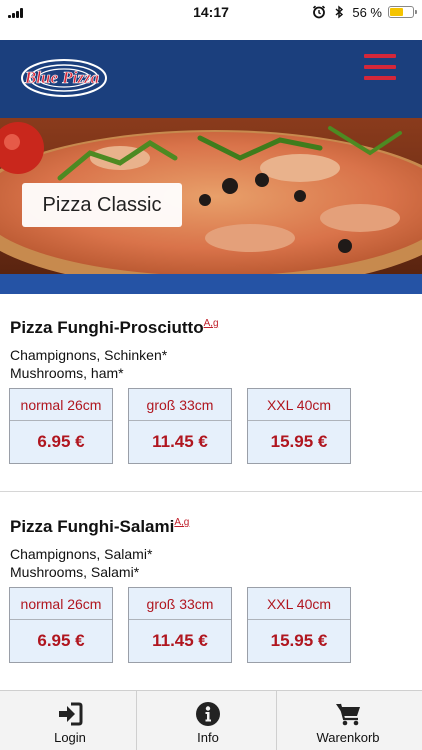  I want to click on product-description: Champignons, Schinken* Mushrooms, ham*, so click(88, 364).